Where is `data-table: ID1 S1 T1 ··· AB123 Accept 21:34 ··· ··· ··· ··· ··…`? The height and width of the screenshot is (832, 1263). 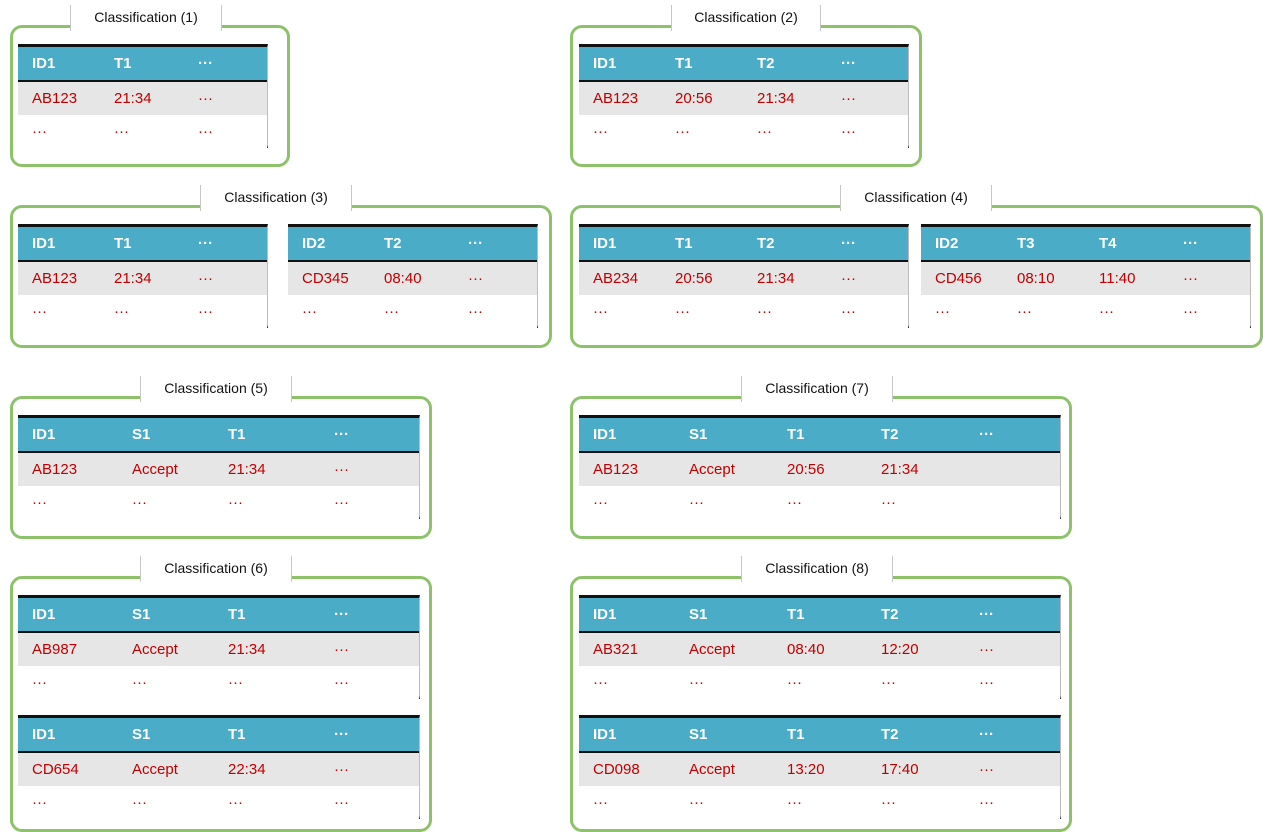
data-table: ID1 S1 T1 ··· AB123 Accept 21:34 ··· ··· ··· ··· ··… is located at coordinates (219, 467).